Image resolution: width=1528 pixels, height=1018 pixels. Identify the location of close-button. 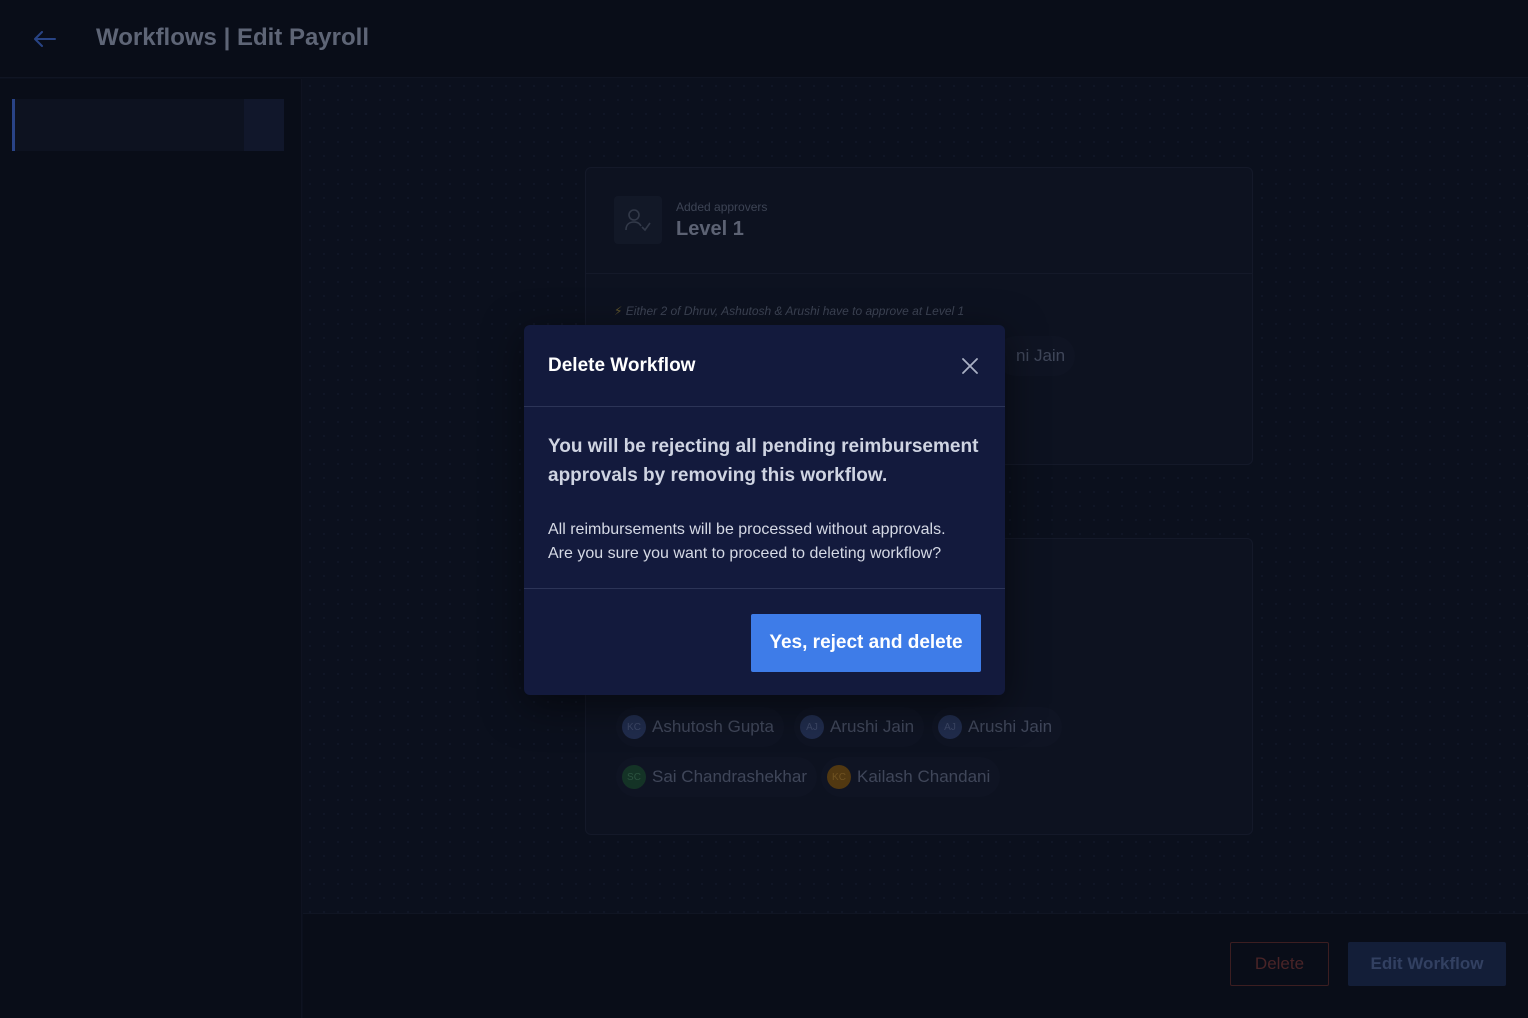
(970, 366).